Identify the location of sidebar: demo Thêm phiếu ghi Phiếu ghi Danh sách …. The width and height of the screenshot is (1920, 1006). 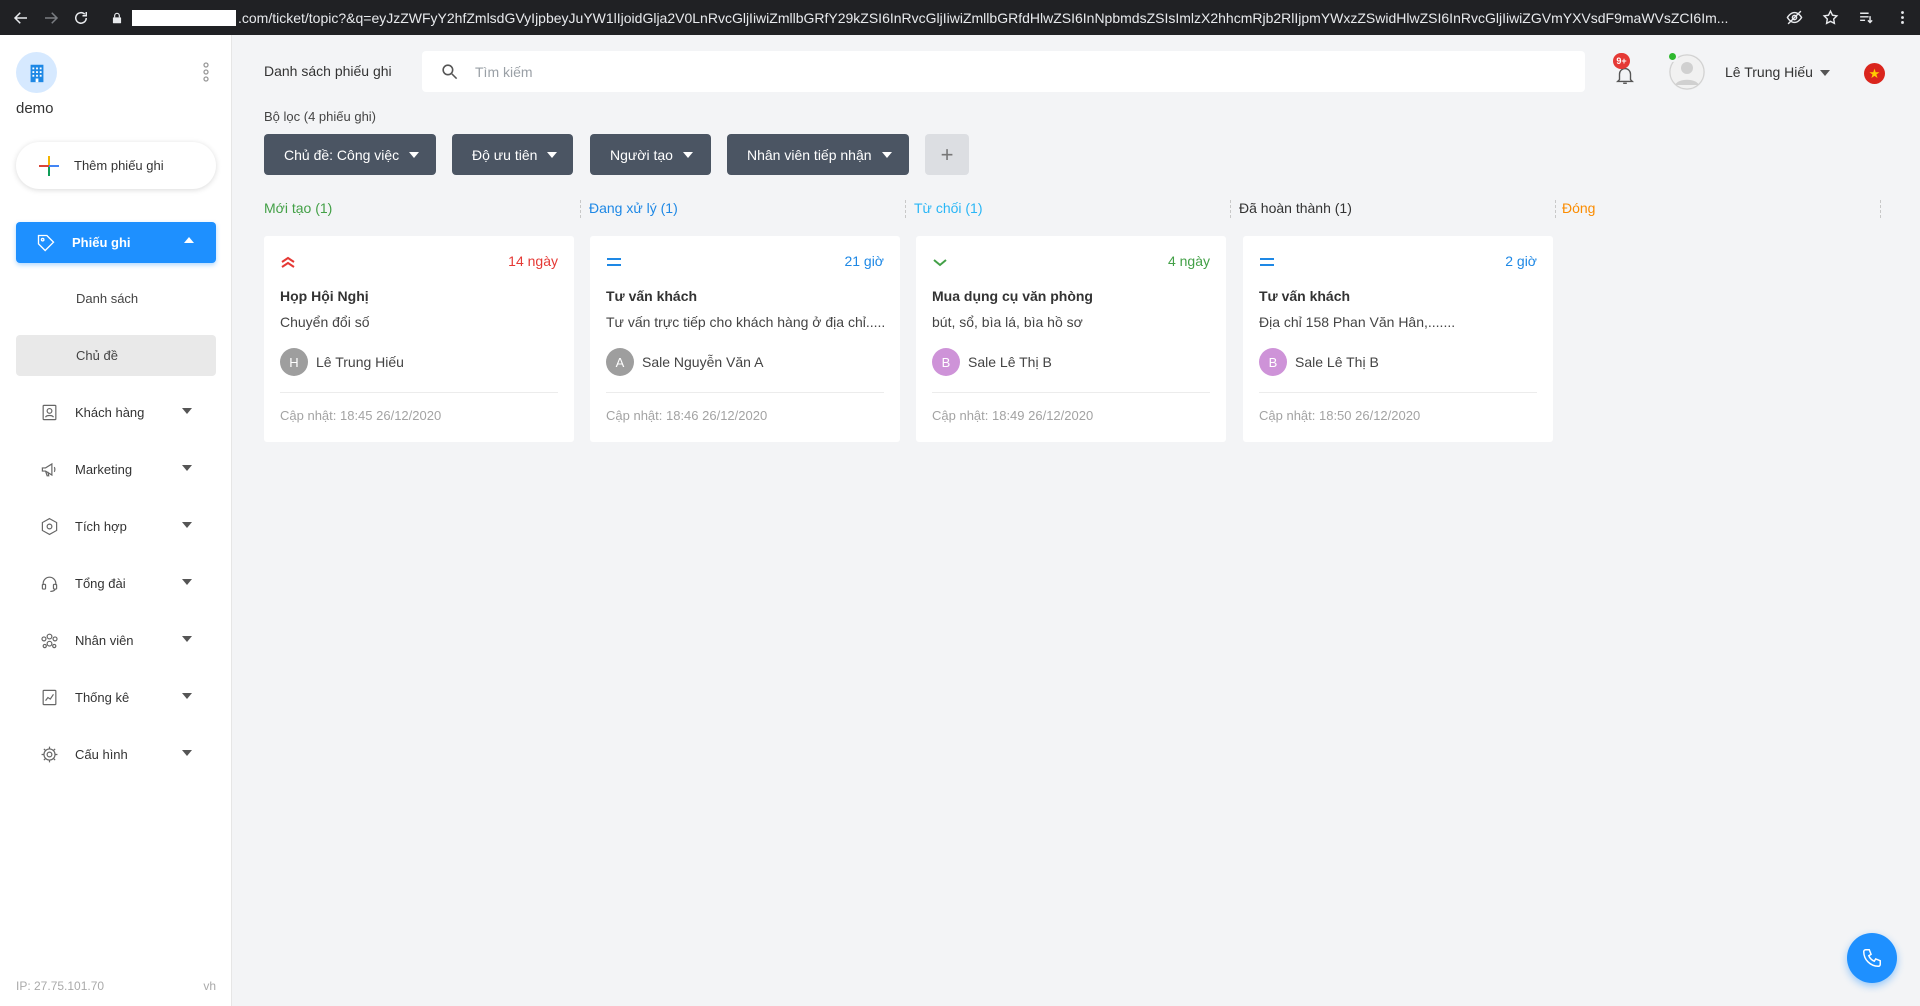
(116, 520).